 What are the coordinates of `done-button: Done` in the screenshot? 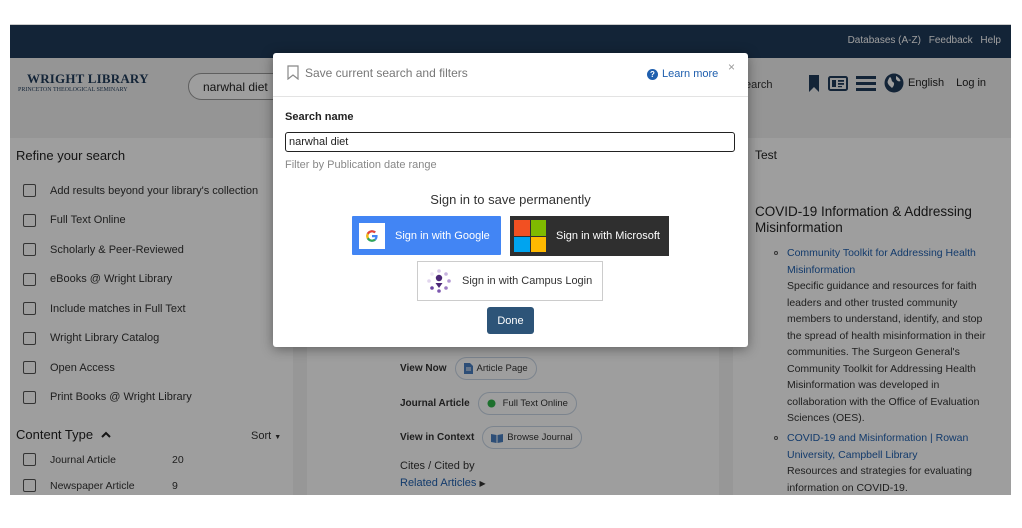 It's located at (510, 320).